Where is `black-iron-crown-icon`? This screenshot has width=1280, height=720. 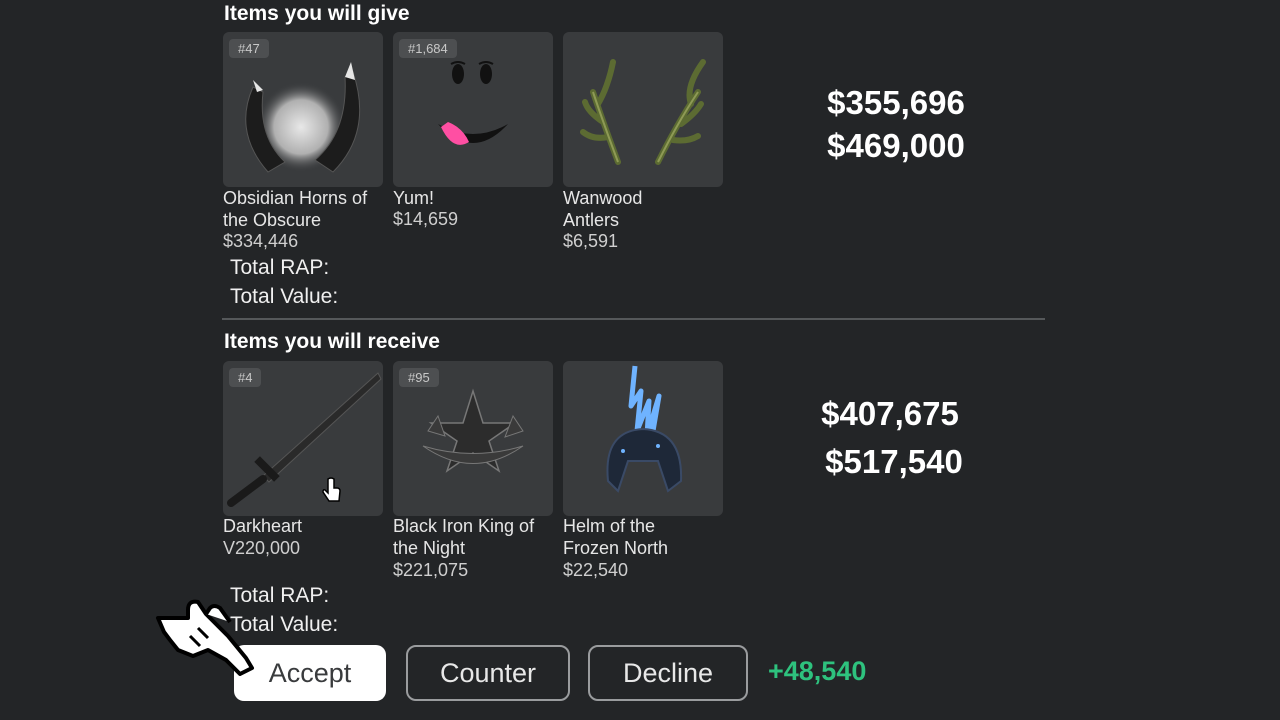 black-iron-crown-icon is located at coordinates (473, 430).